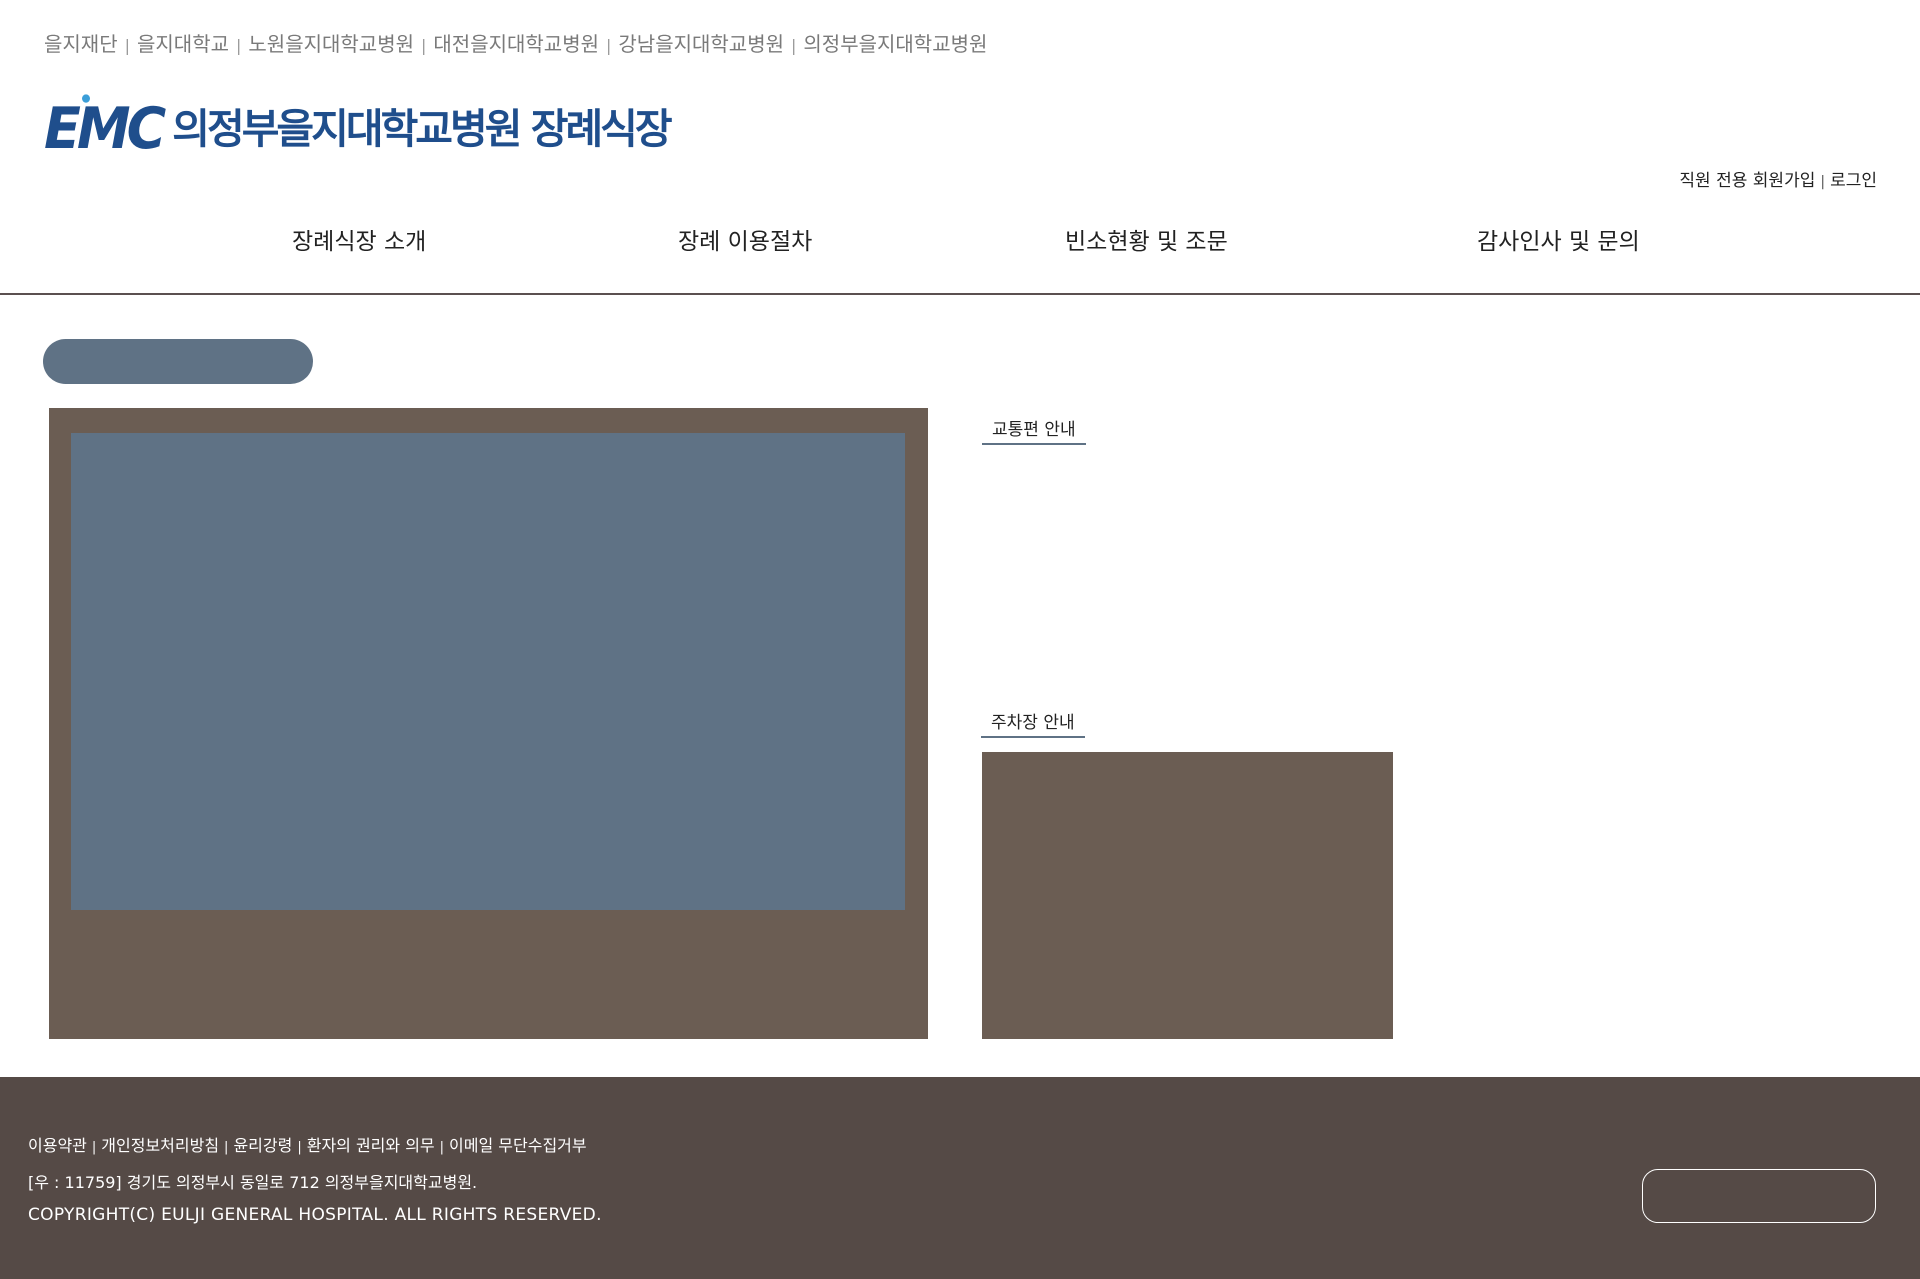 The image size is (1920, 1279). What do you see at coordinates (262, 1145) in the screenshot?
I see `footer-link-ethics: 윤리강령` at bounding box center [262, 1145].